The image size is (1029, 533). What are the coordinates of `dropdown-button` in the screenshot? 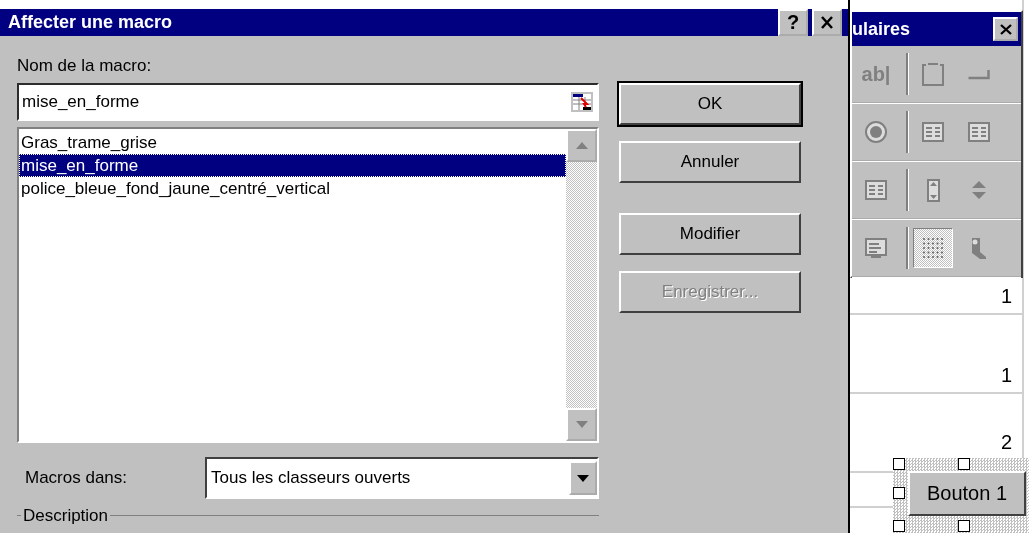 It's located at (583, 478).